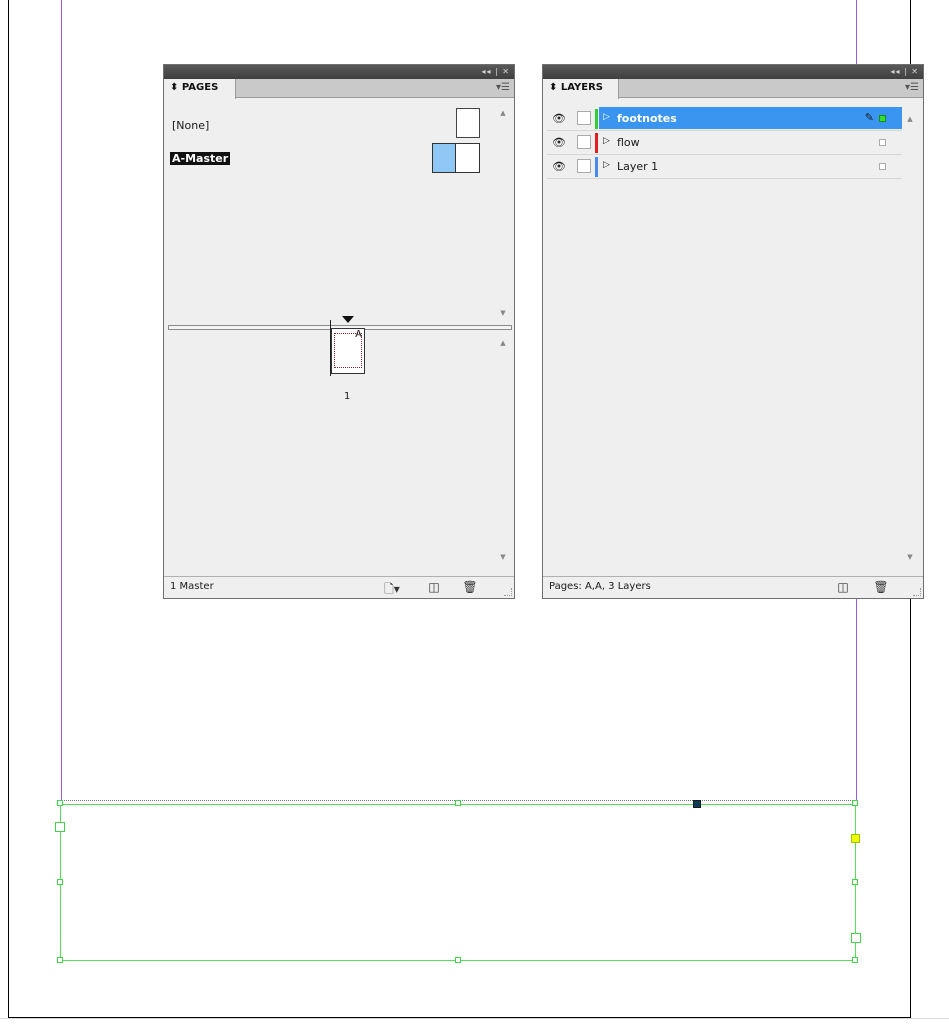  Describe the element at coordinates (60, 960) in the screenshot. I see `frame-handle-bottom-left` at that location.